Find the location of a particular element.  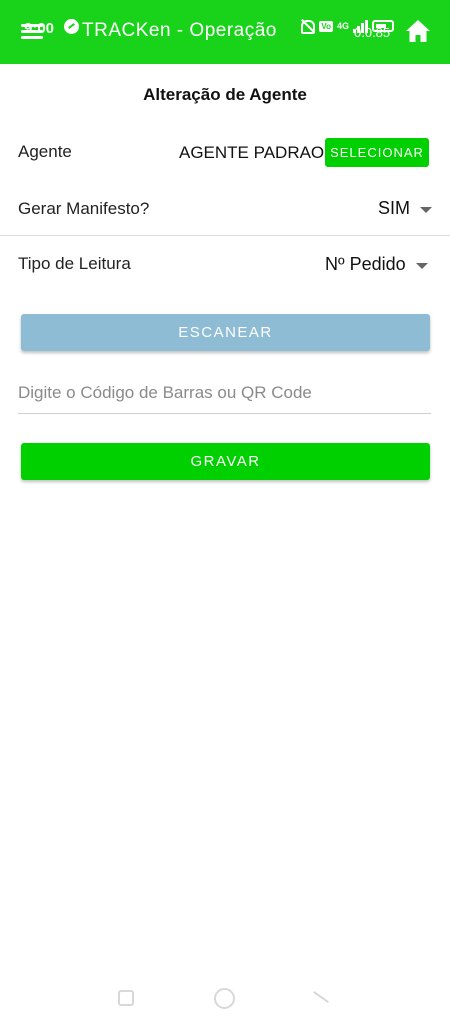

home-nav-button is located at coordinates (224, 998).